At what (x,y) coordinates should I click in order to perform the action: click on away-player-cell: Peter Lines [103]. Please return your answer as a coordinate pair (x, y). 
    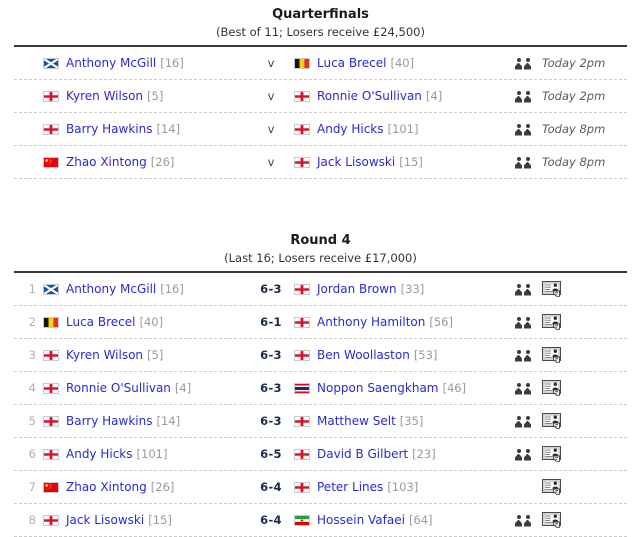
    Looking at the image, I should click on (404, 487).